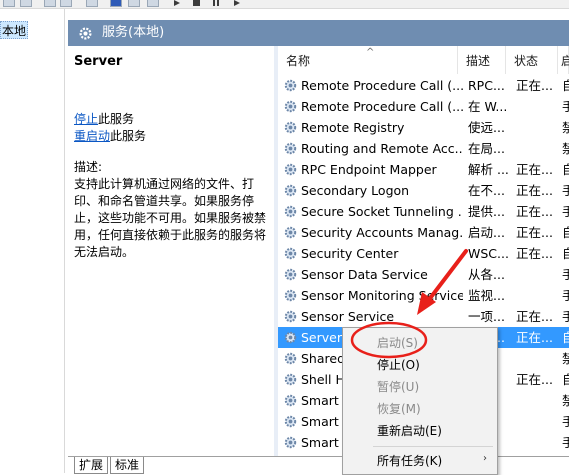  Describe the element at coordinates (91, 465) in the screenshot. I see `tab-extended: 扩展` at that location.